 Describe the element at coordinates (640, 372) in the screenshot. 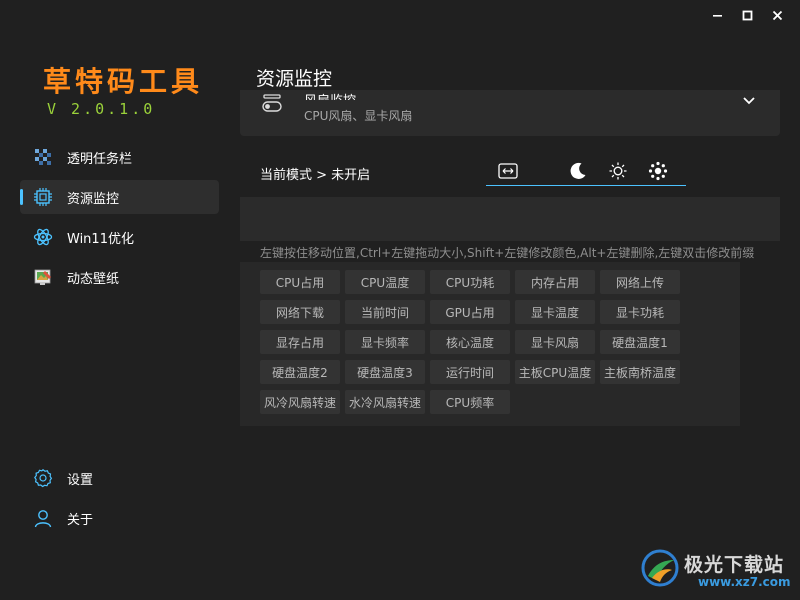

I see `metric-chip: 主板南桥温度` at that location.